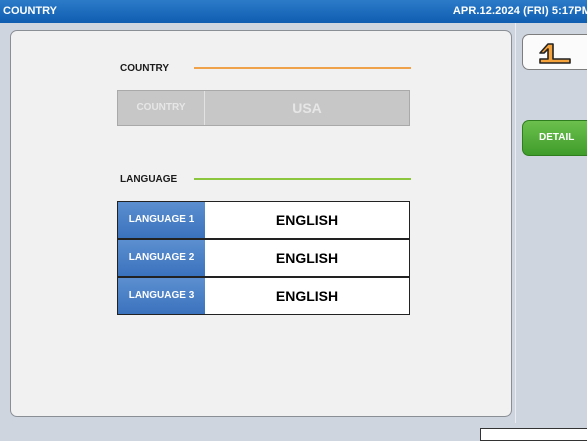  Describe the element at coordinates (161, 258) in the screenshot. I see `language-2-label: LANGUAGE 2` at that location.